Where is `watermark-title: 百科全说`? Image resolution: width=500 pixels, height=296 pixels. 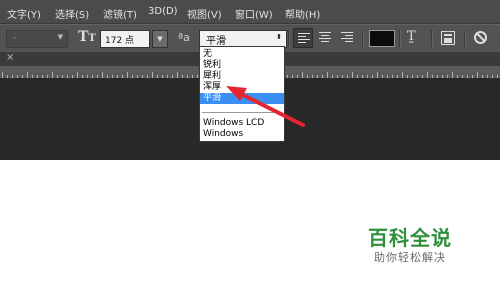 watermark-title: 百科全说 is located at coordinates (410, 238).